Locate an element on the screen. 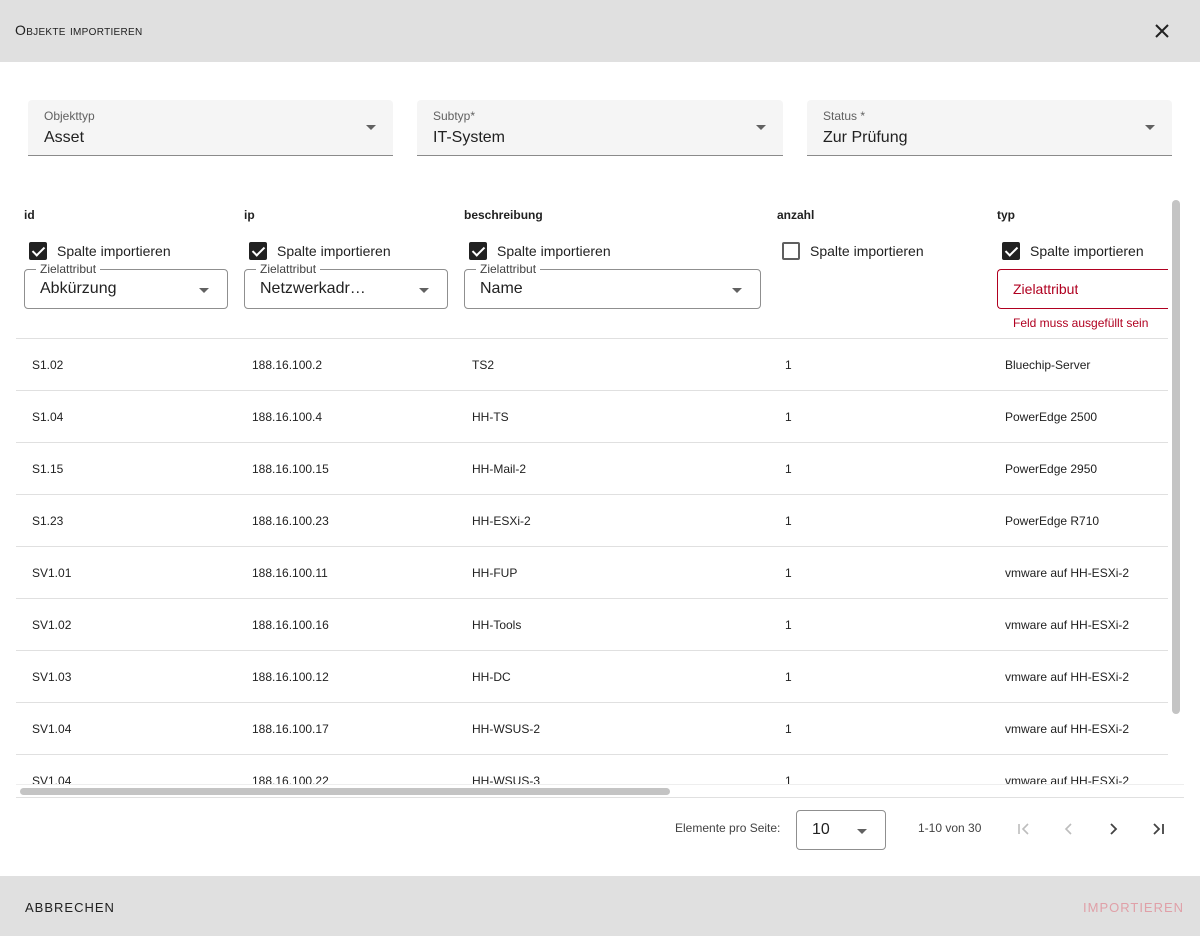 This screenshot has height=936, width=1200. cell-beschreibung: HH-TS is located at coordinates (490, 417).